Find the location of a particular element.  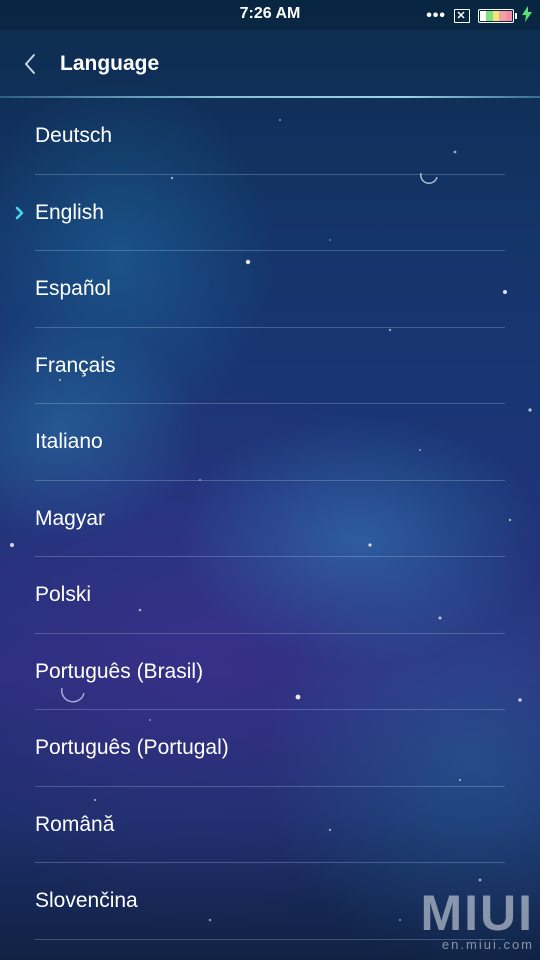

language-label: Italiano is located at coordinates (69, 441).